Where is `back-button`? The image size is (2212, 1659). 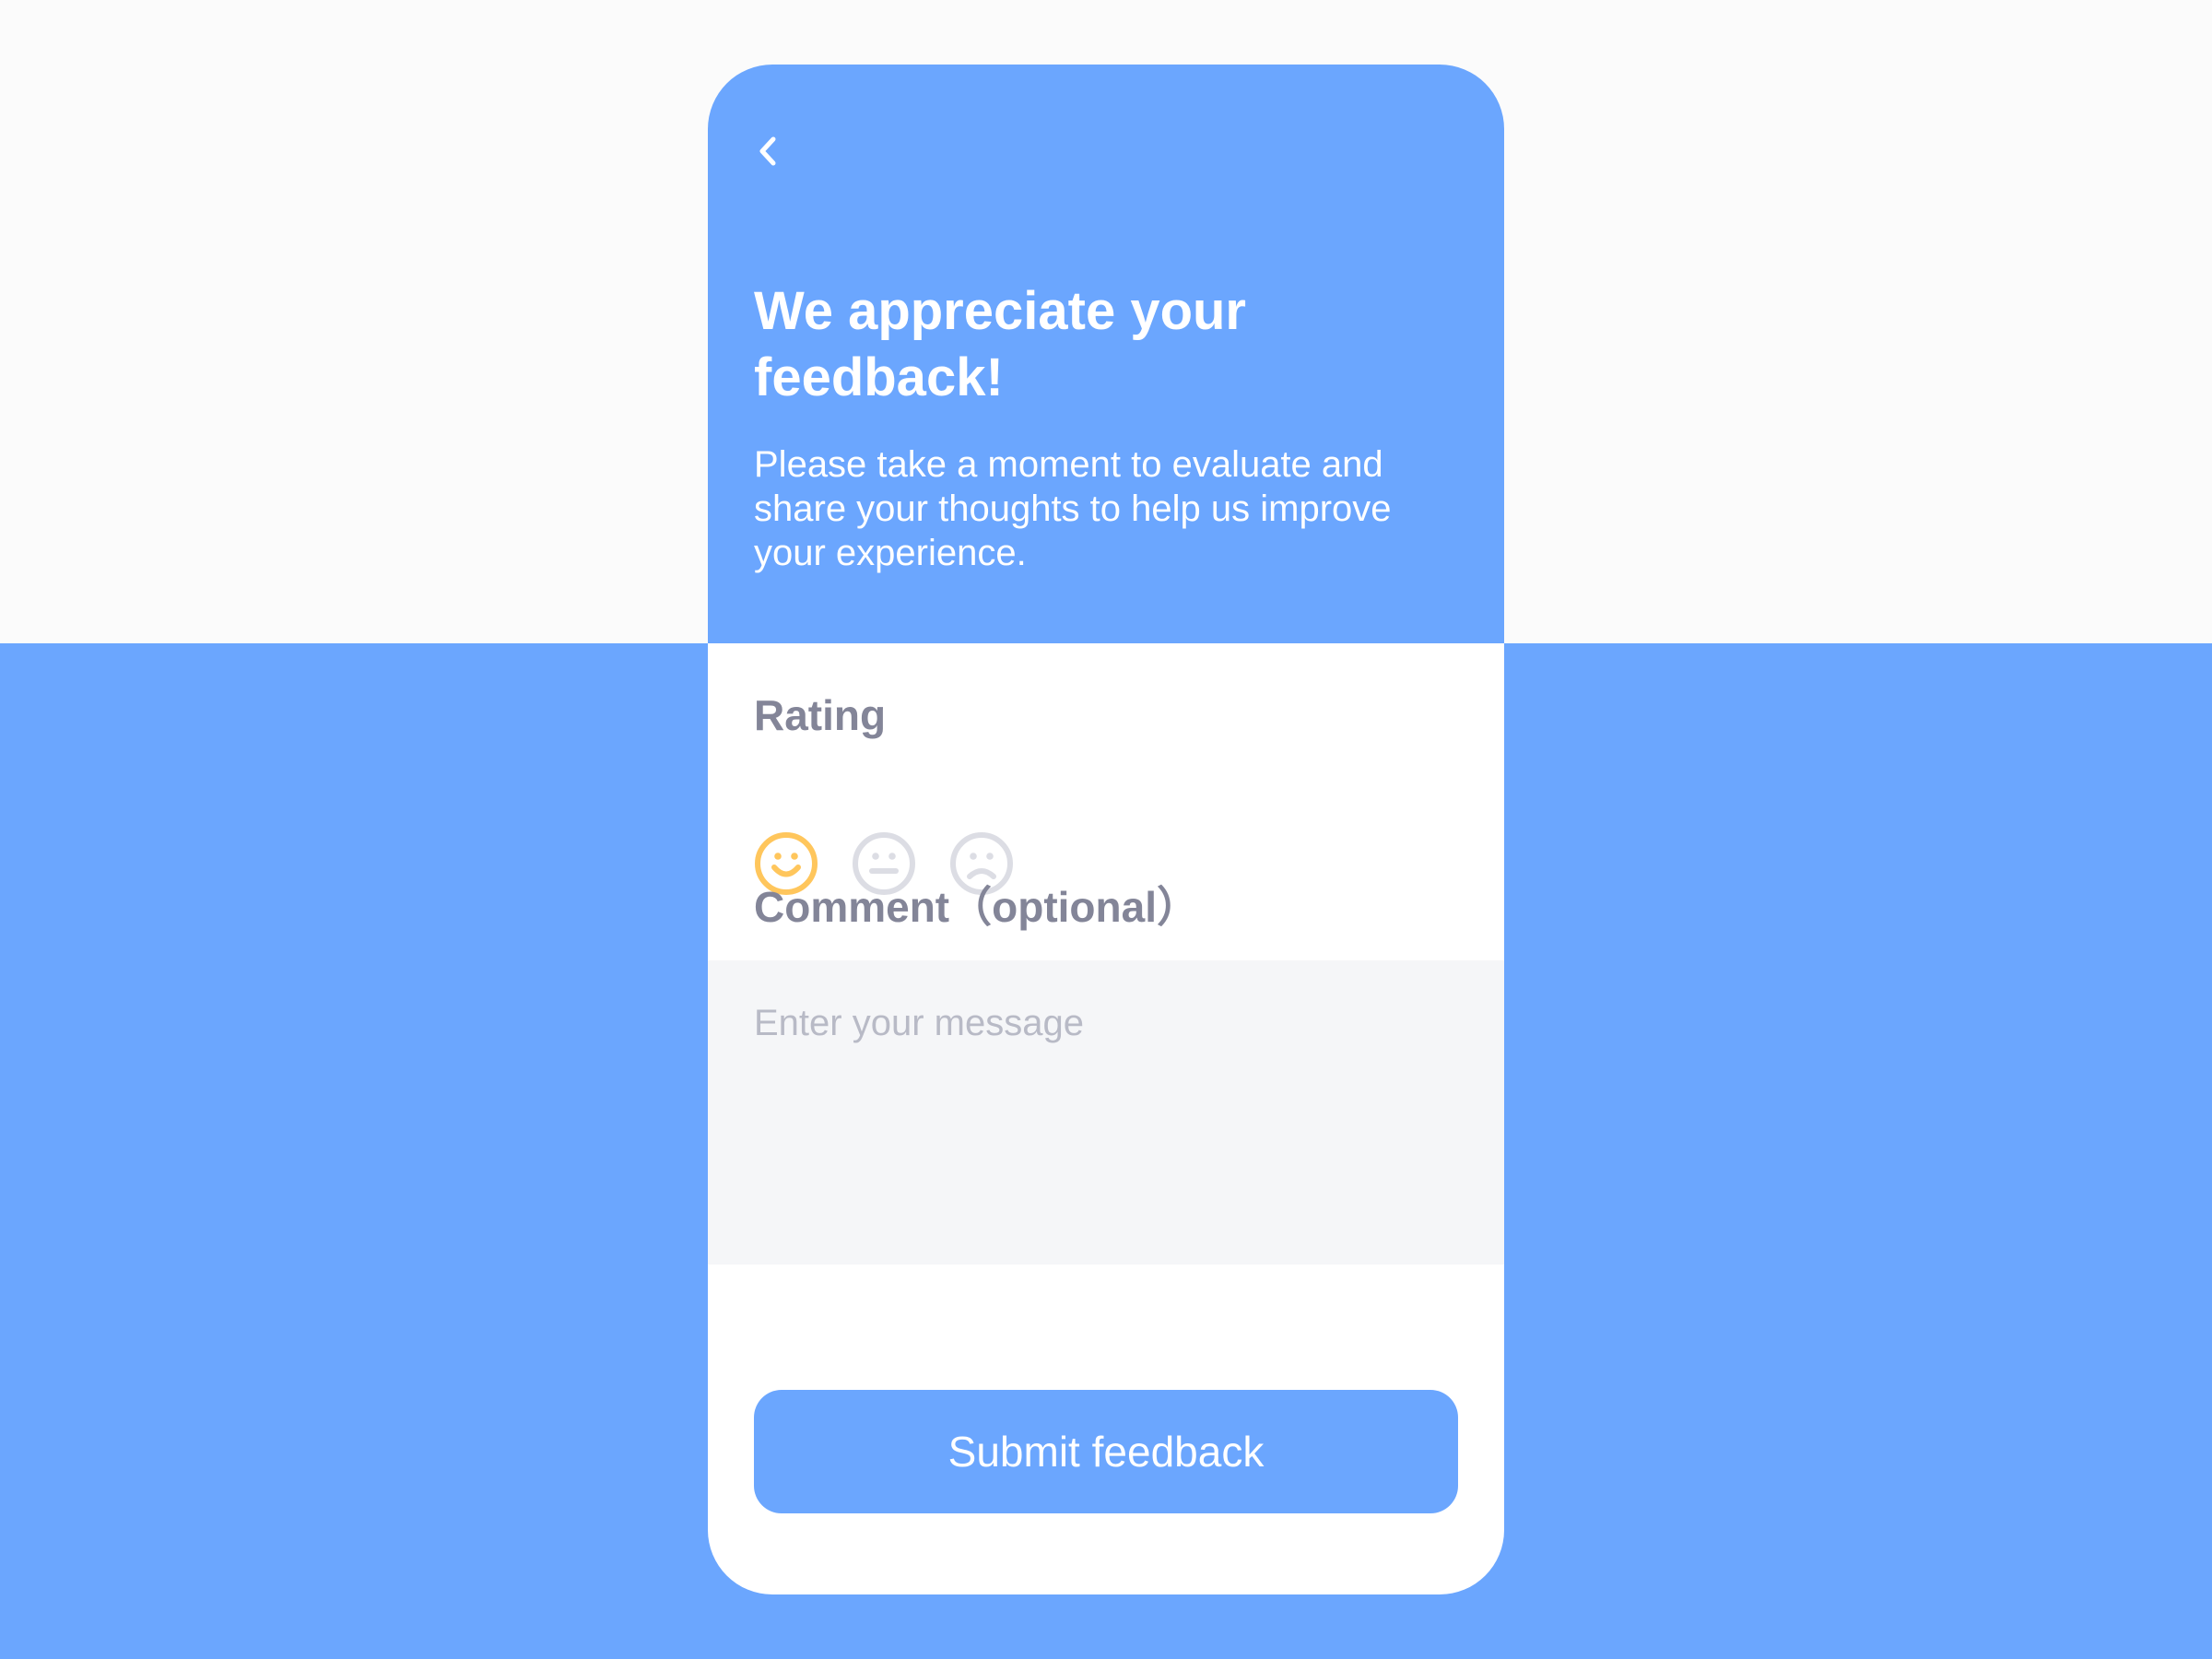 back-button is located at coordinates (768, 151).